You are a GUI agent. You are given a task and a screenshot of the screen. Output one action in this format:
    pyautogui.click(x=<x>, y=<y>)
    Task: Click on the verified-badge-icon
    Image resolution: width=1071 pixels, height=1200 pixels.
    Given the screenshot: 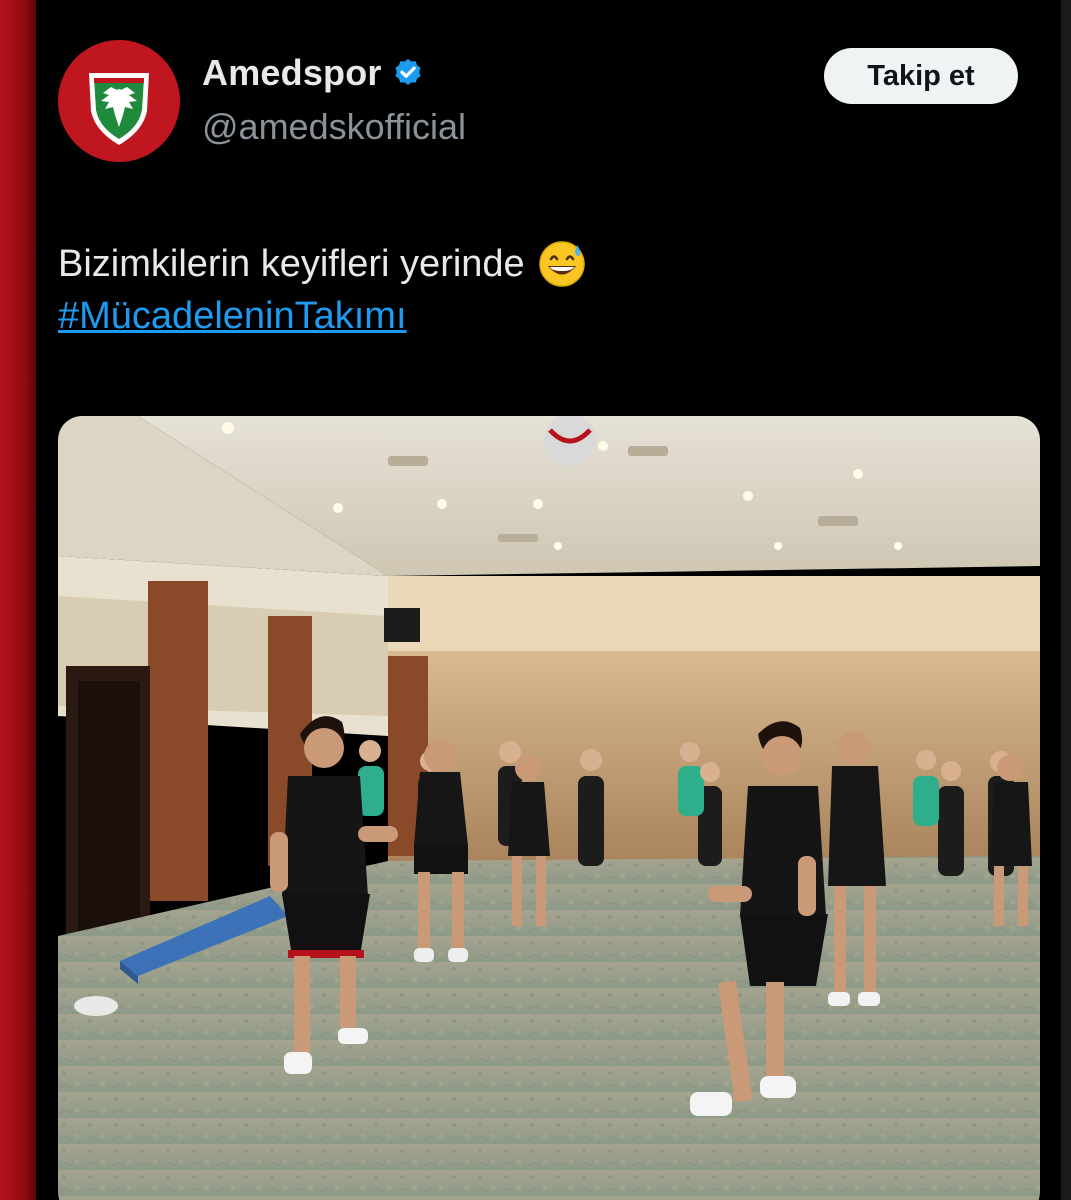 What is the action you would take?
    pyautogui.click(x=408, y=73)
    